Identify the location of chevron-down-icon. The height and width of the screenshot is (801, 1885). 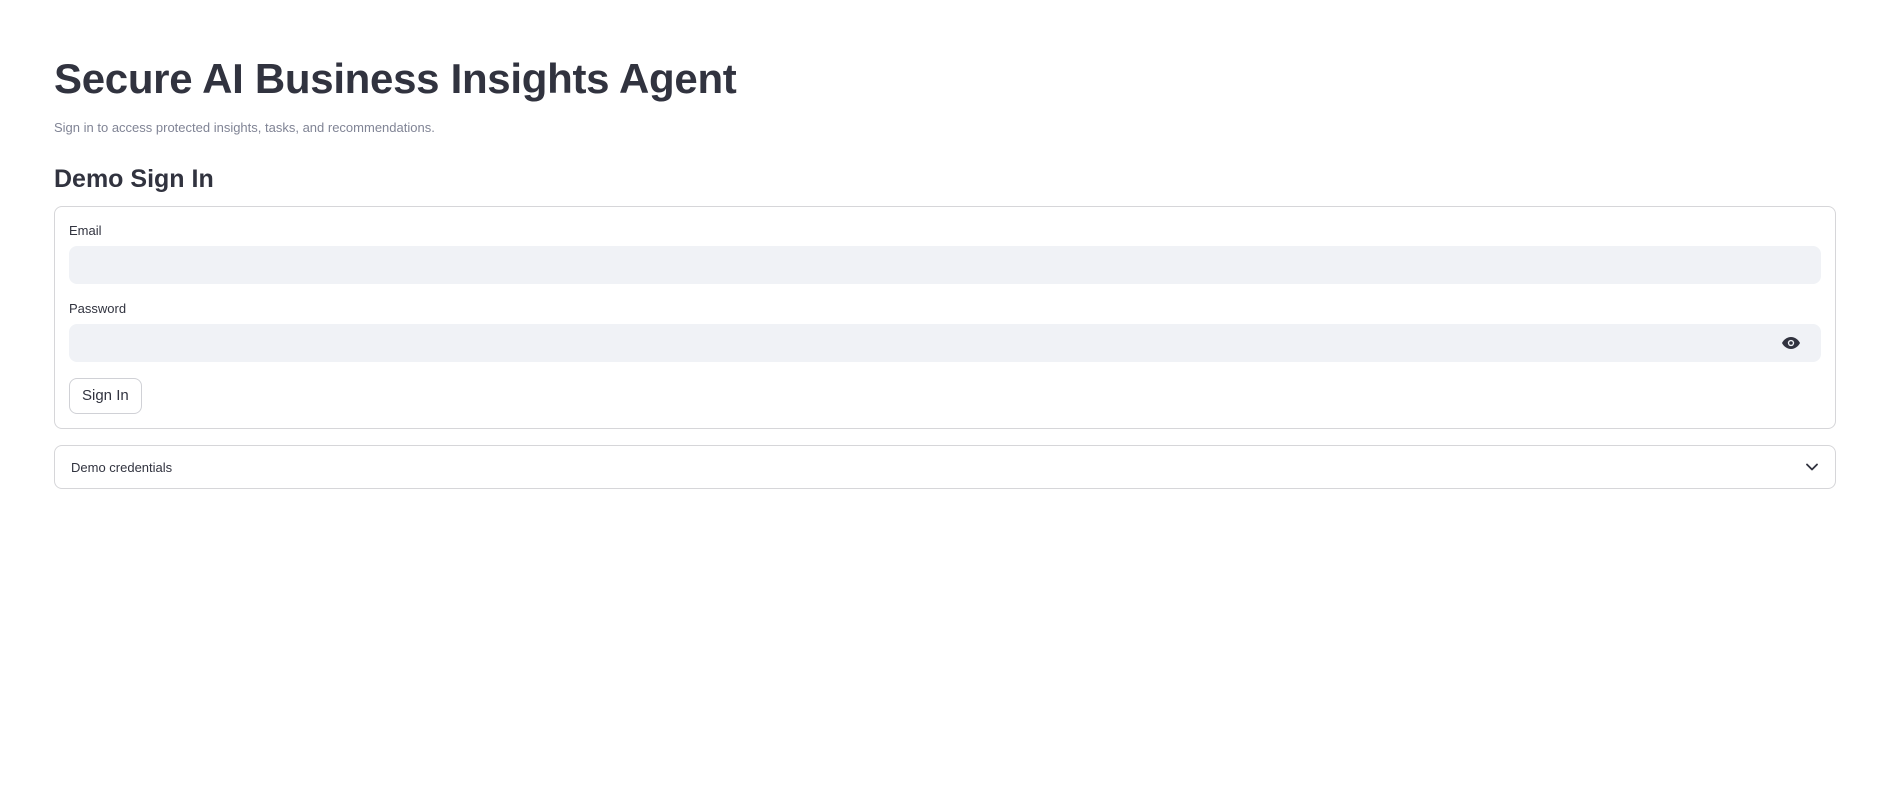
(1812, 467).